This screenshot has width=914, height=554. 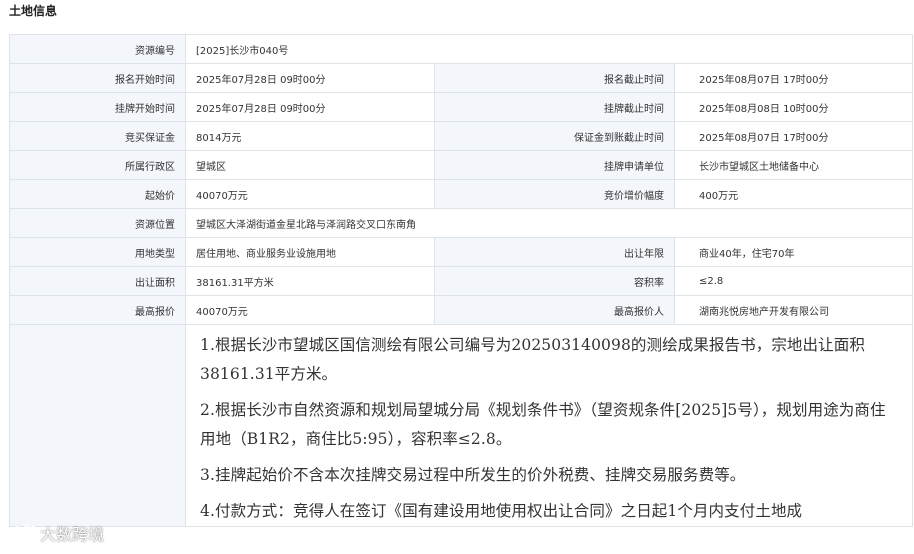 I want to click on top-bidder-value: 湖南兆悦房地产开发有限公司, so click(x=793, y=310).